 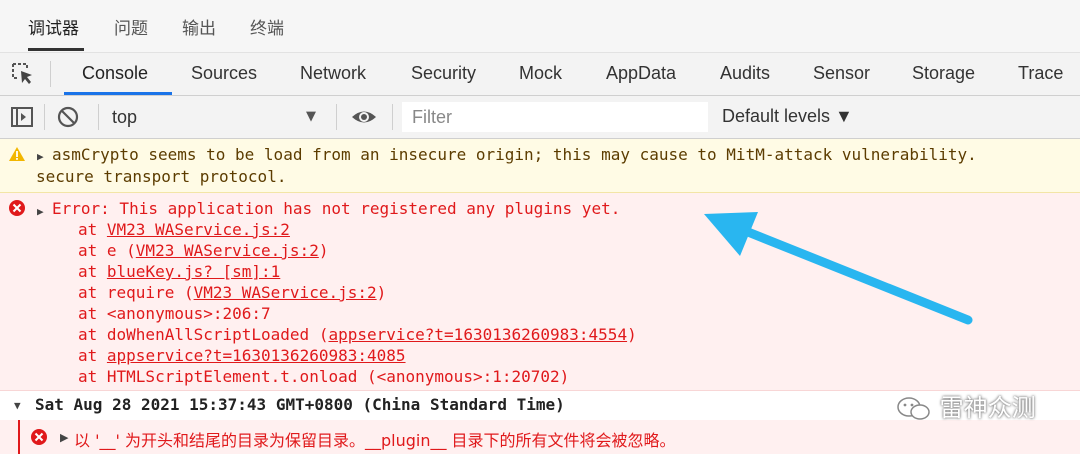 What do you see at coordinates (267, 26) in the screenshot?
I see `tab-terminal: 终端` at bounding box center [267, 26].